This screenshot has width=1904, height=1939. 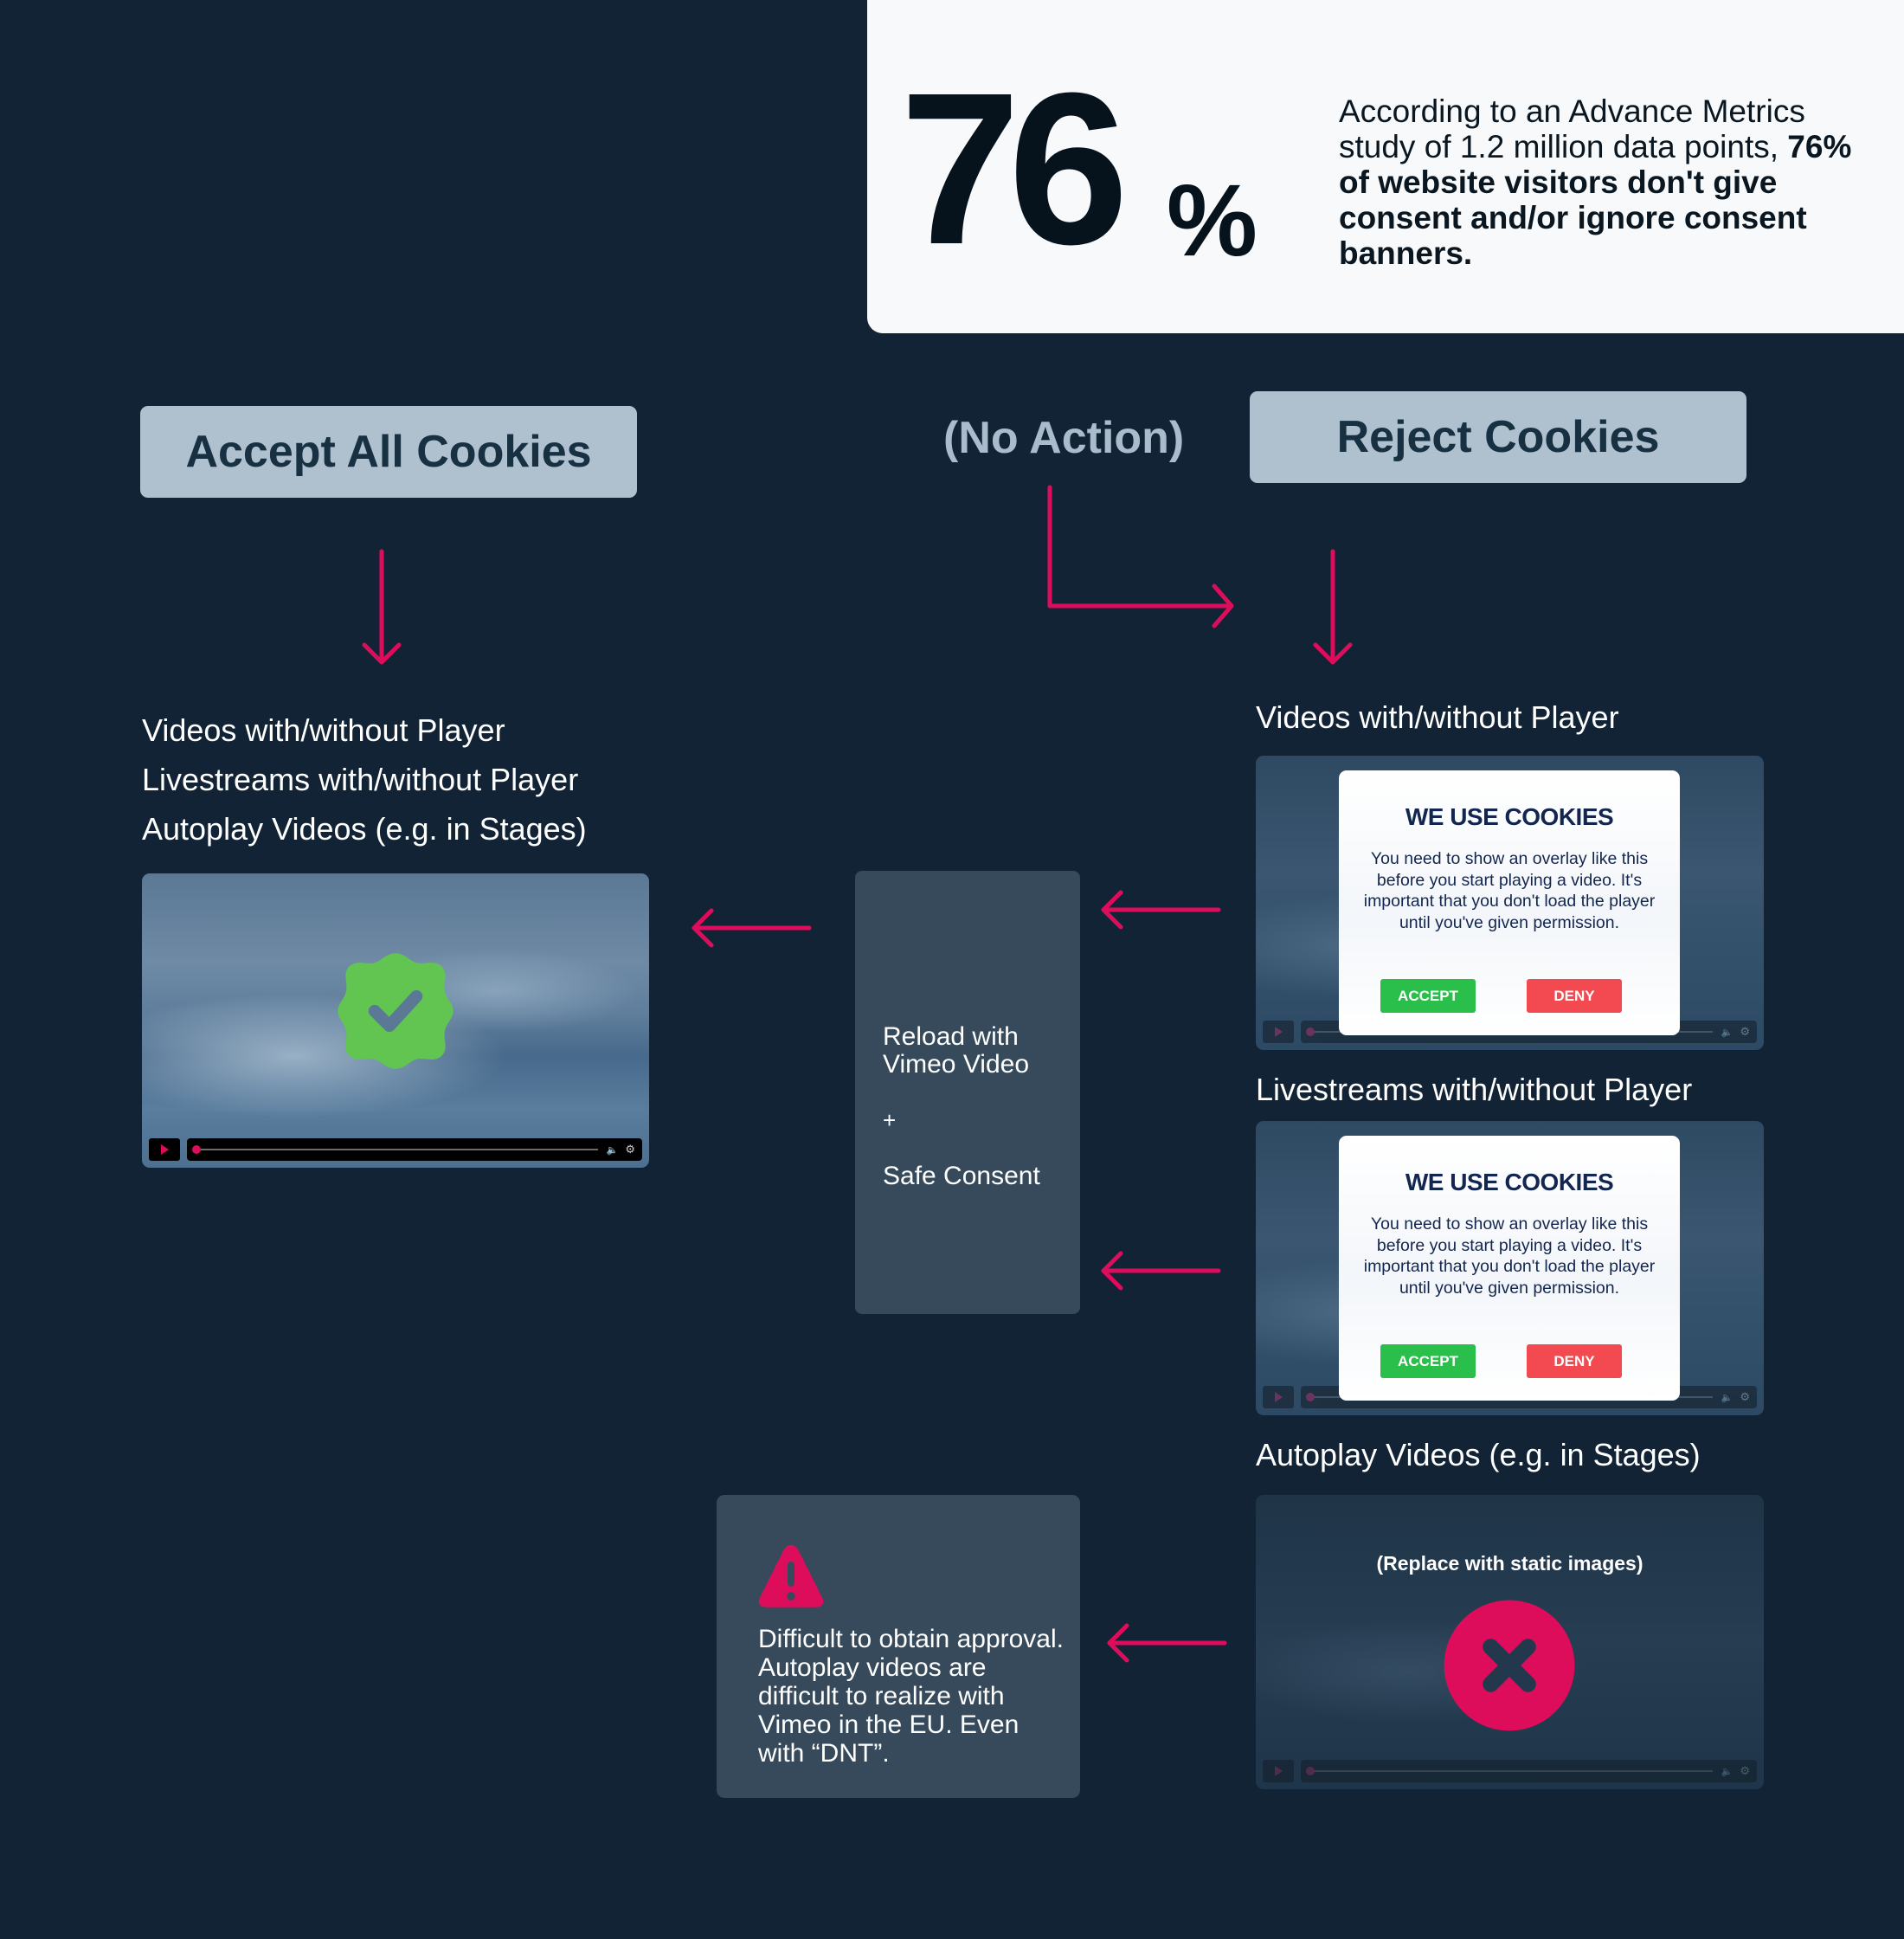 What do you see at coordinates (382, 607) in the screenshot?
I see `arrow-down-accept` at bounding box center [382, 607].